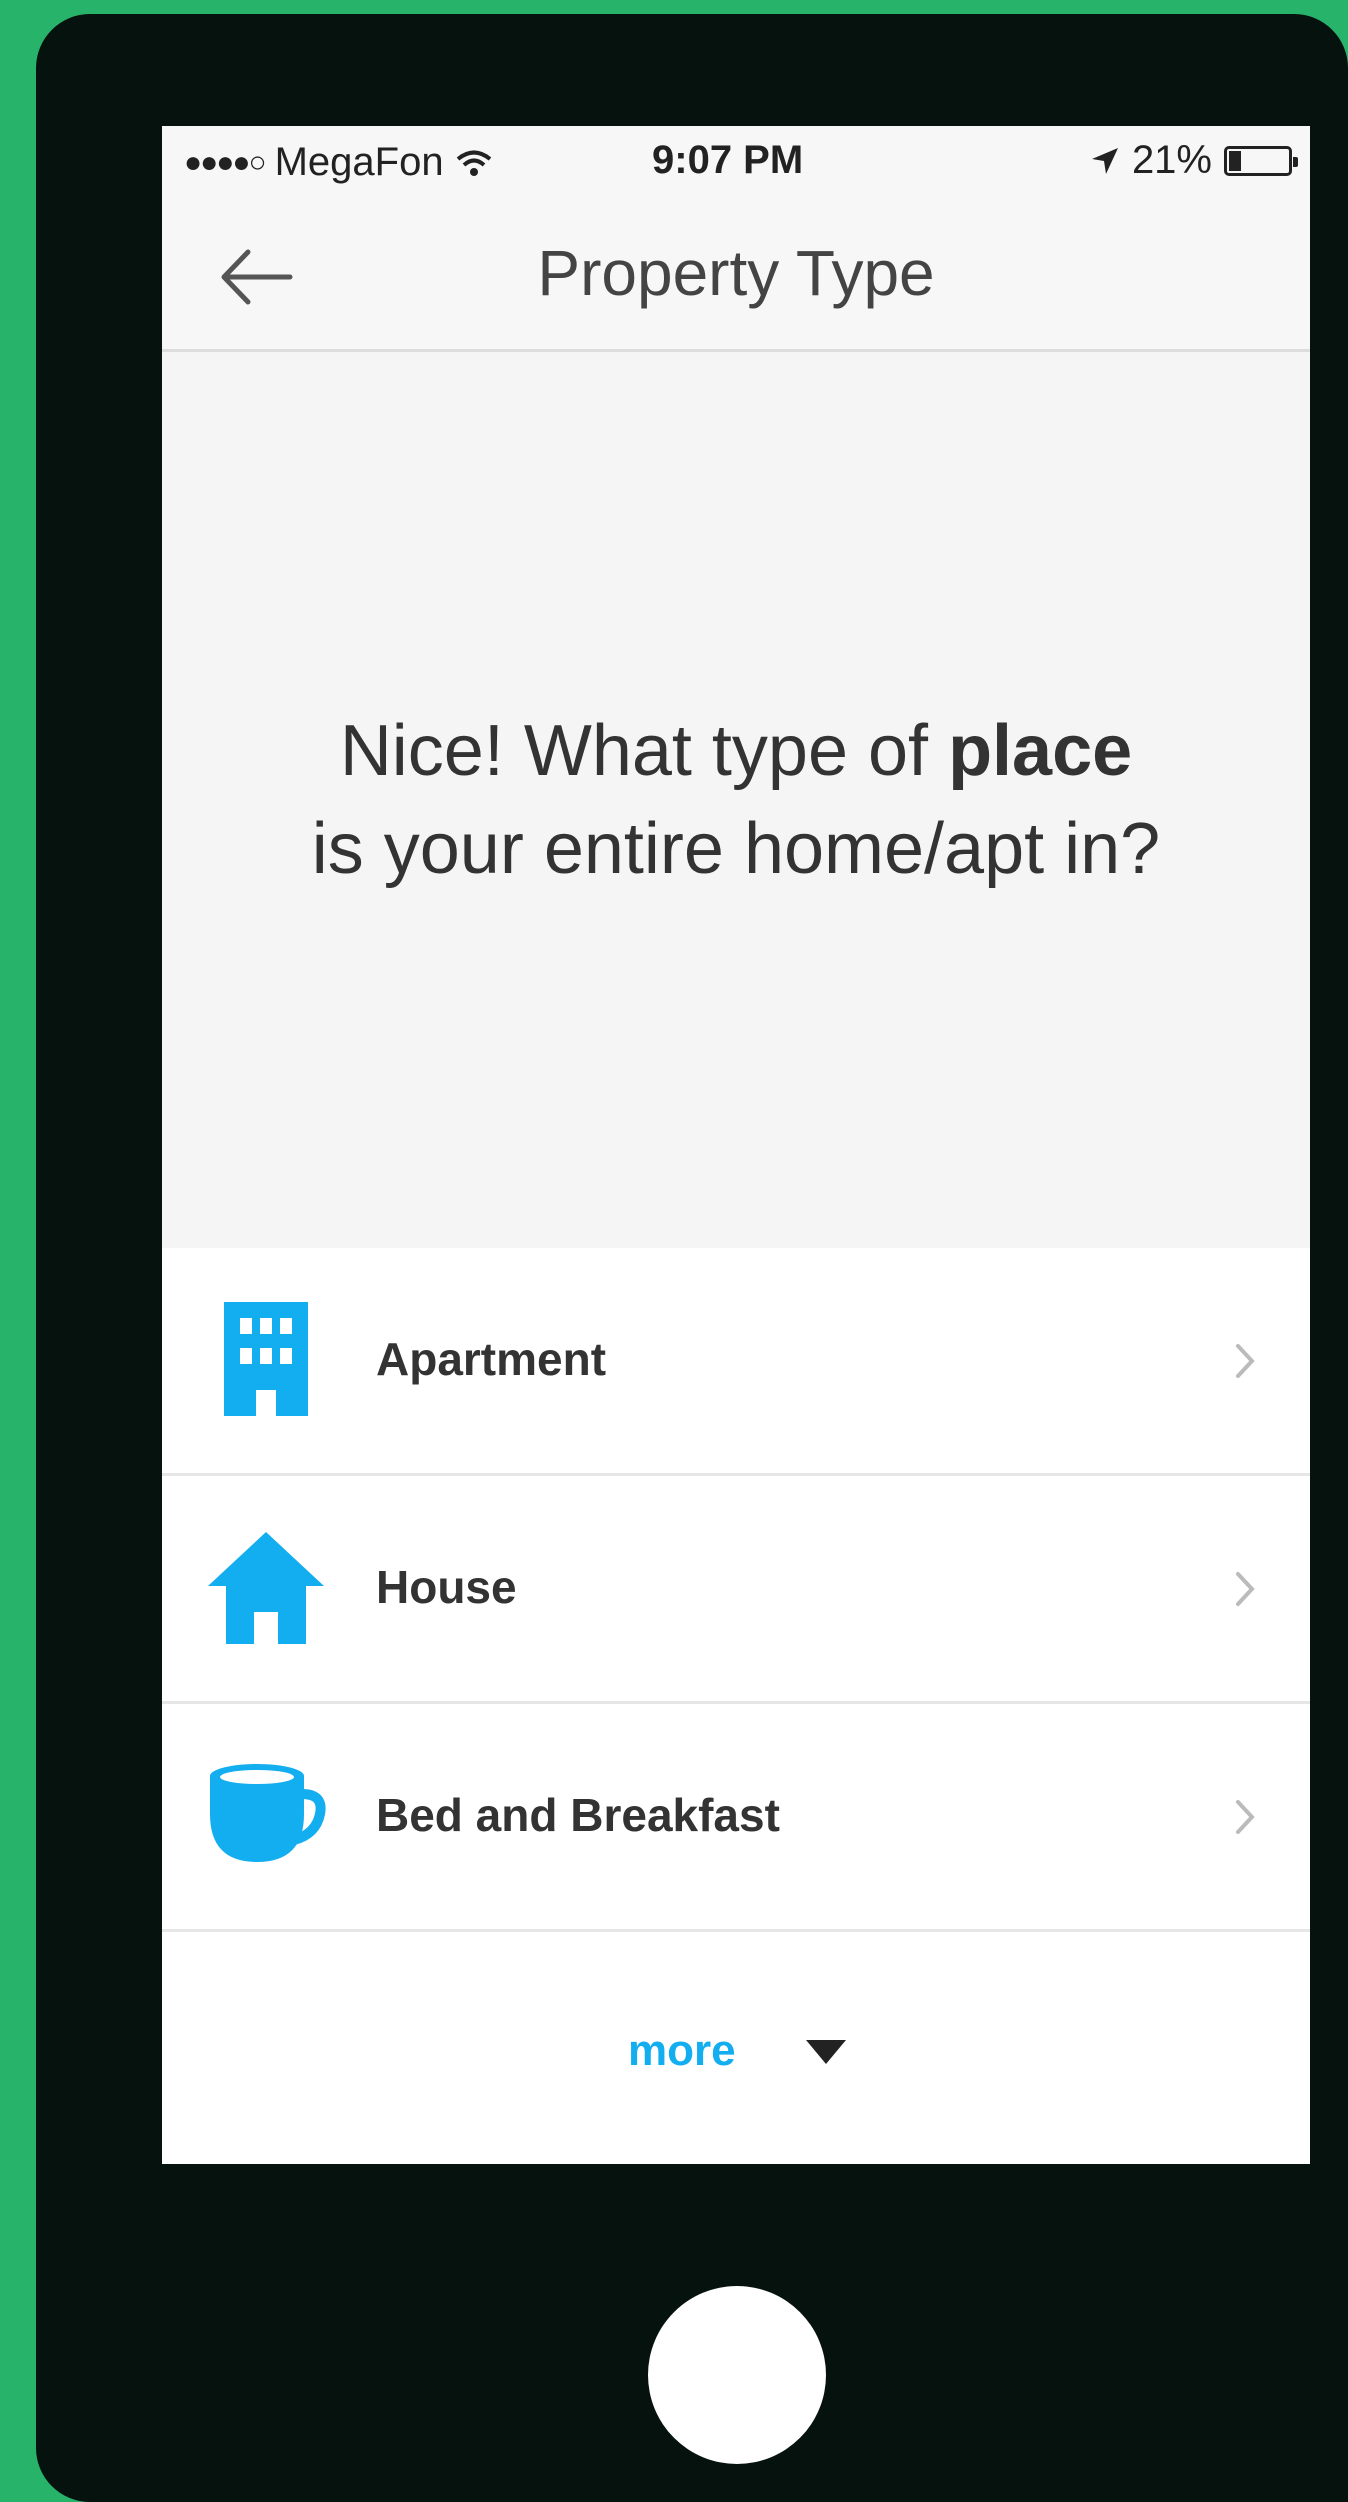 The height and width of the screenshot is (2502, 1348). Describe the element at coordinates (728, 160) in the screenshot. I see `status-time: 9:07 PM` at that location.